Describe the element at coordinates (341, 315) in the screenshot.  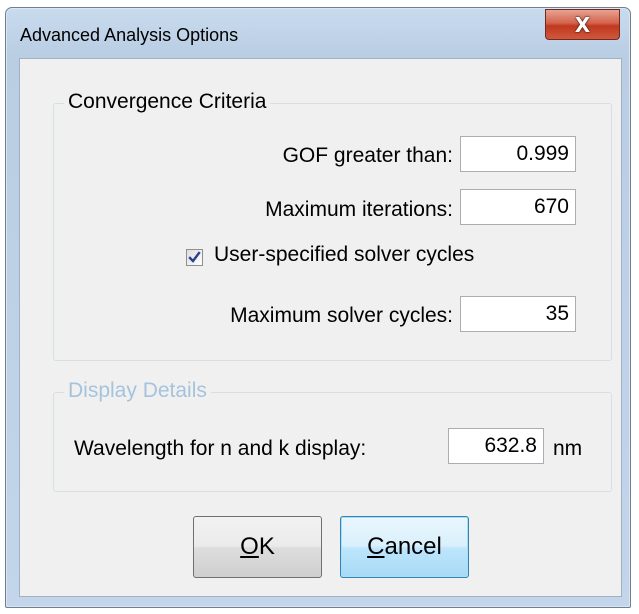
I see `max-solver-cycles-label: Maximum solver cycles:` at that location.